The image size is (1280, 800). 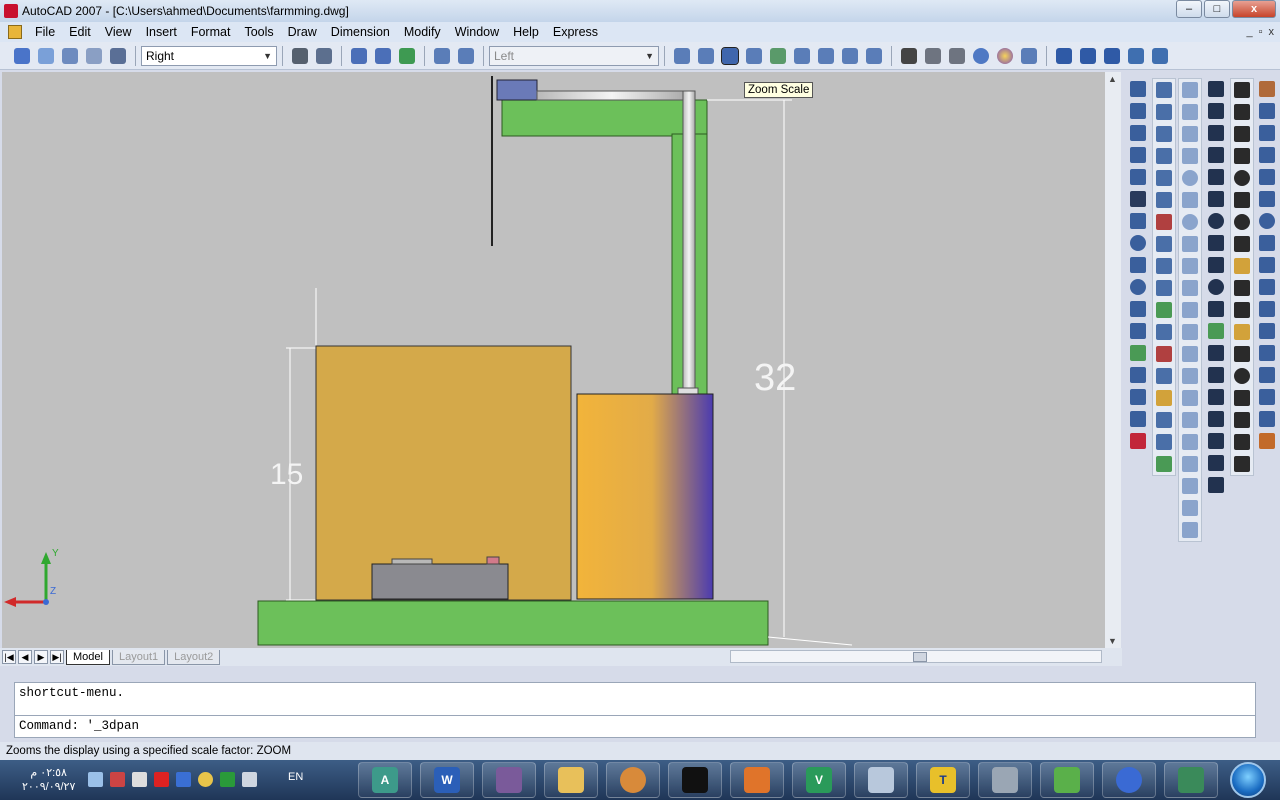 What do you see at coordinates (118, 56) in the screenshot?
I see `camera-button` at bounding box center [118, 56].